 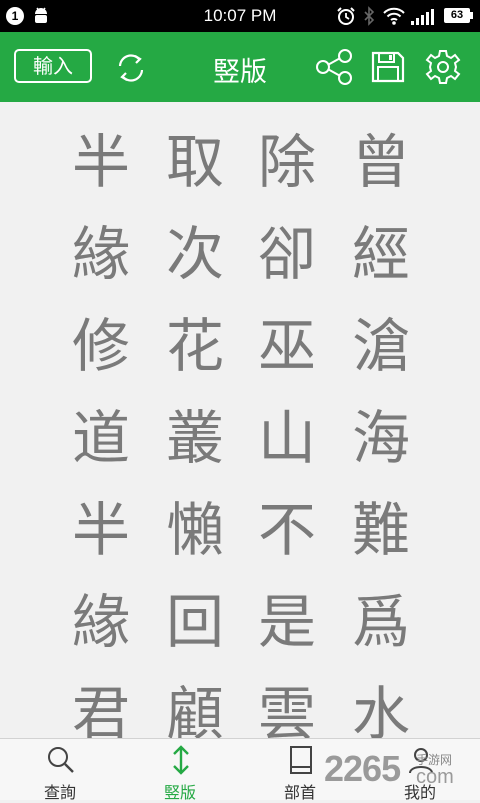 I want to click on character-glyph: 經, so click(x=380, y=254).